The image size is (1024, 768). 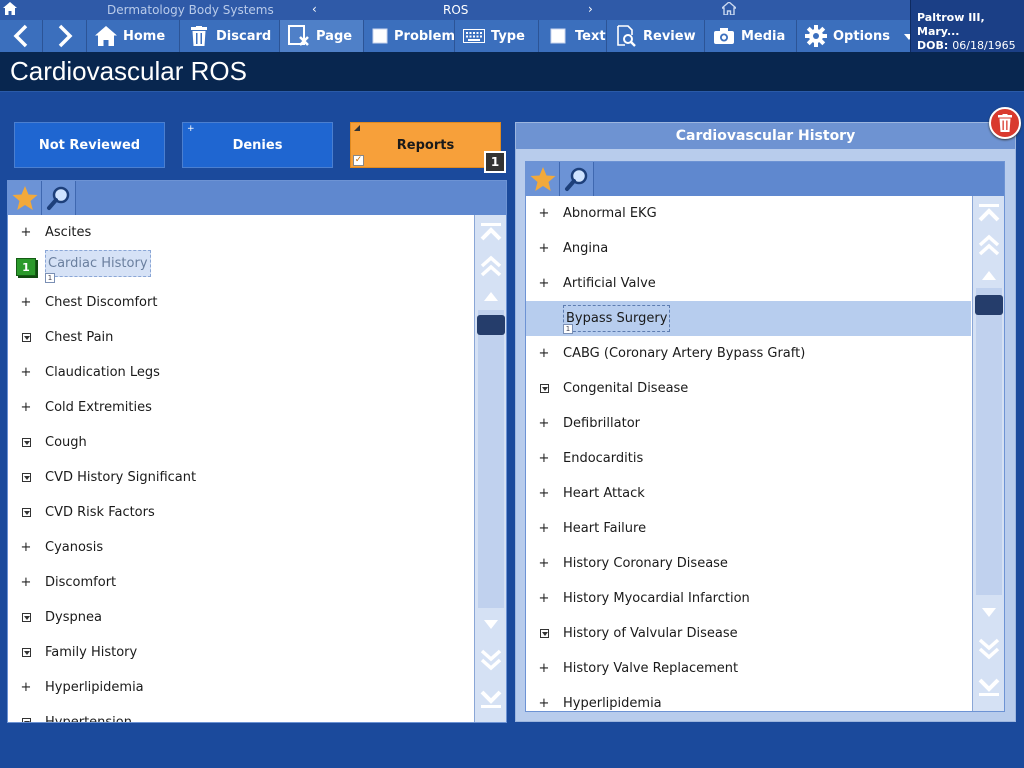 What do you see at coordinates (240, 582) in the screenshot?
I see `list-item: + Discomfort` at bounding box center [240, 582].